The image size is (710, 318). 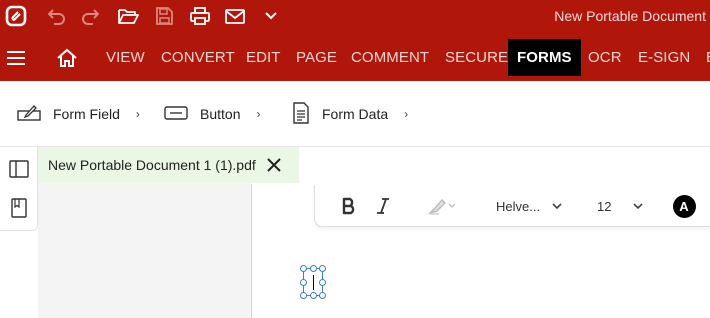 I want to click on redo-icon, so click(x=91, y=16).